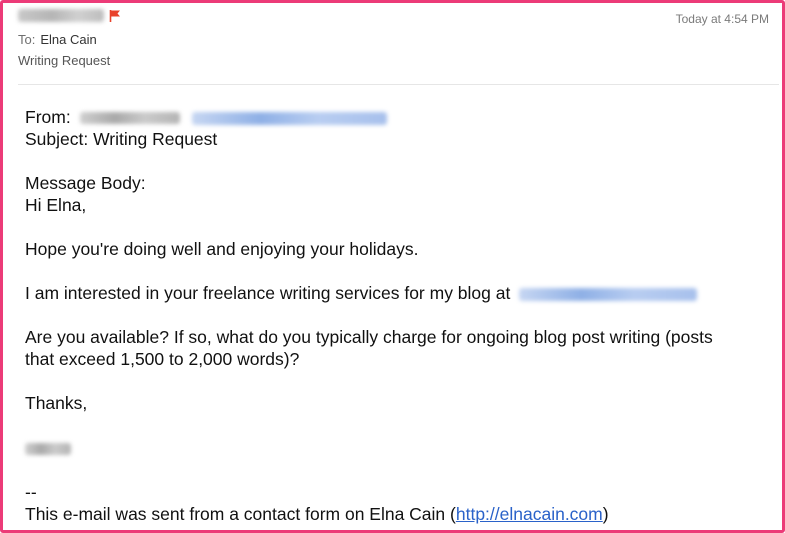 This screenshot has width=785, height=533. Describe the element at coordinates (48, 117) in the screenshot. I see `from-label: From:` at that location.